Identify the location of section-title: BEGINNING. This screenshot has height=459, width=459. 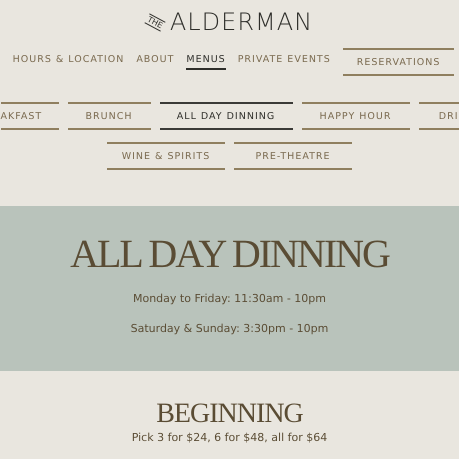
(229, 414).